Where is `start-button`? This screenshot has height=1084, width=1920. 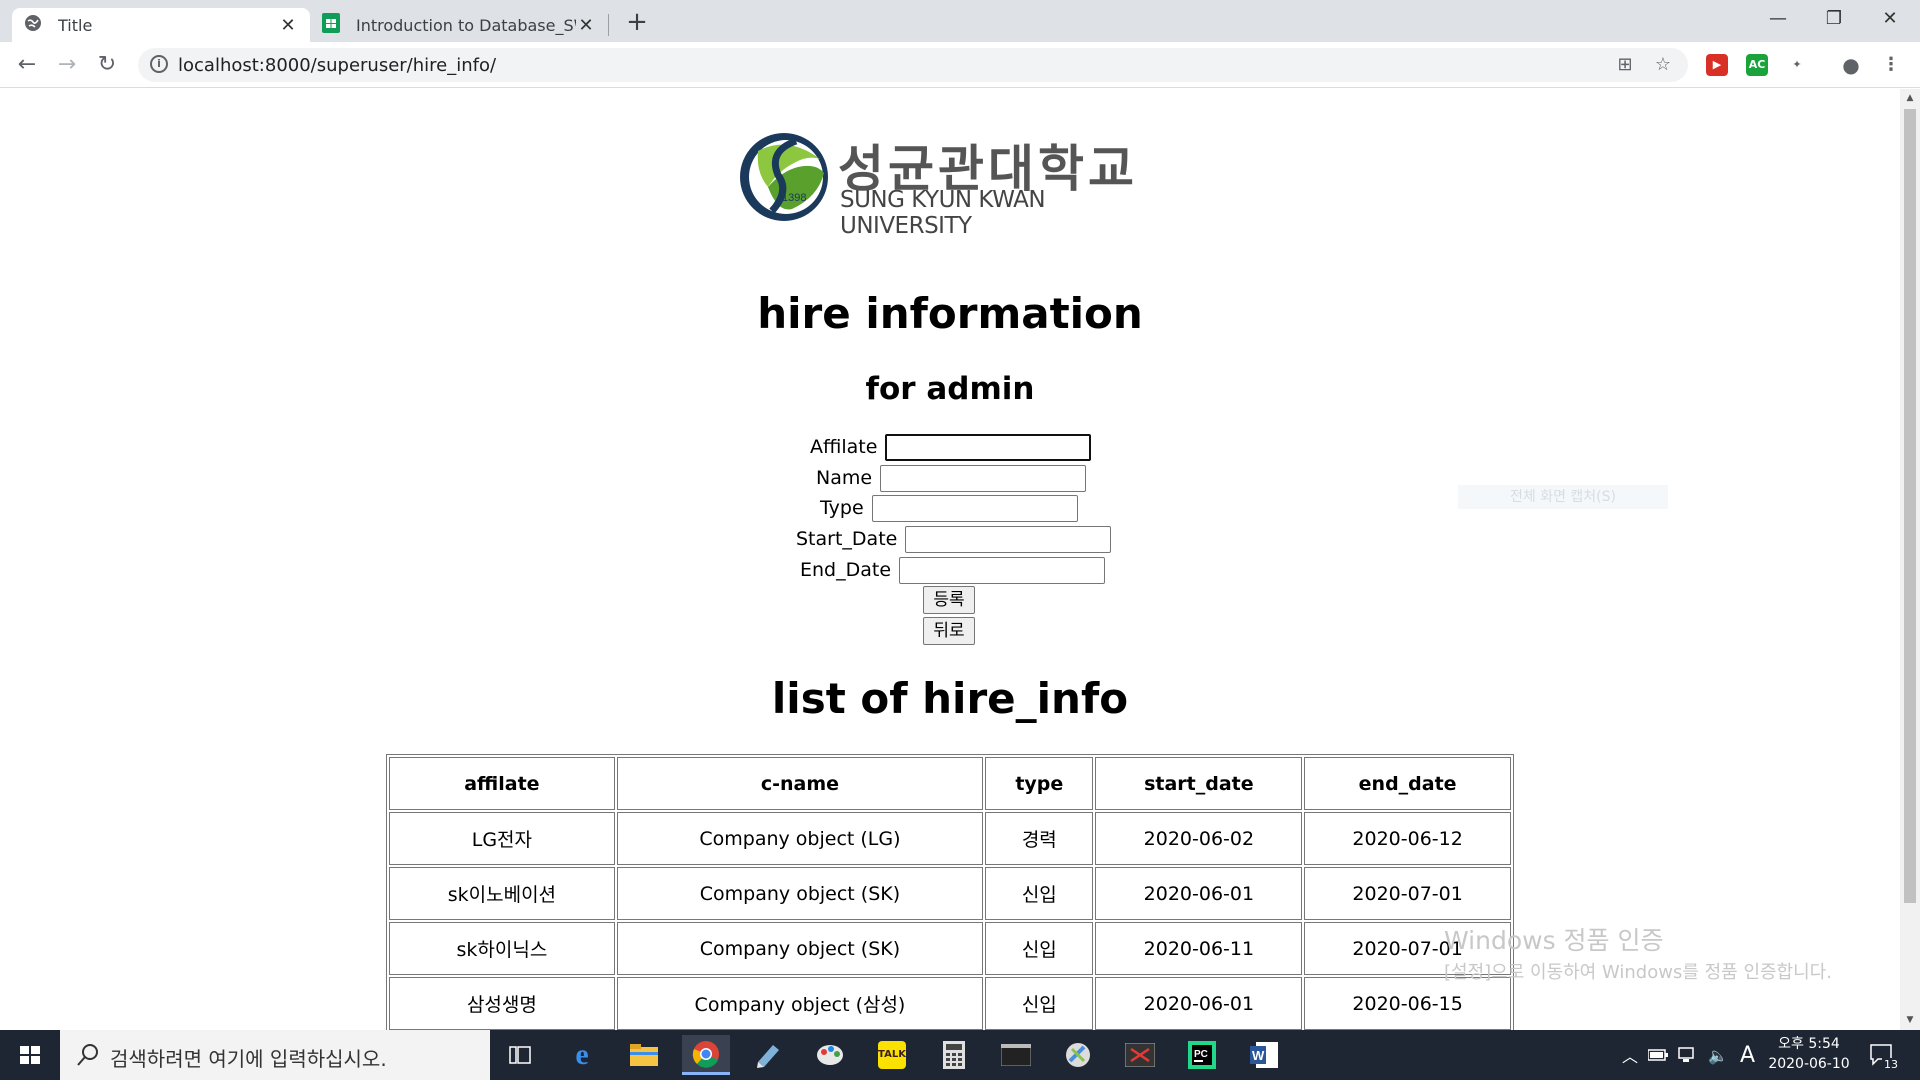
start-button is located at coordinates (30, 1055).